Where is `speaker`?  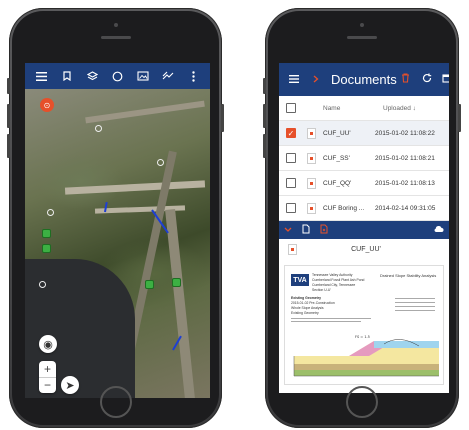
speaker is located at coordinates (115, 37).